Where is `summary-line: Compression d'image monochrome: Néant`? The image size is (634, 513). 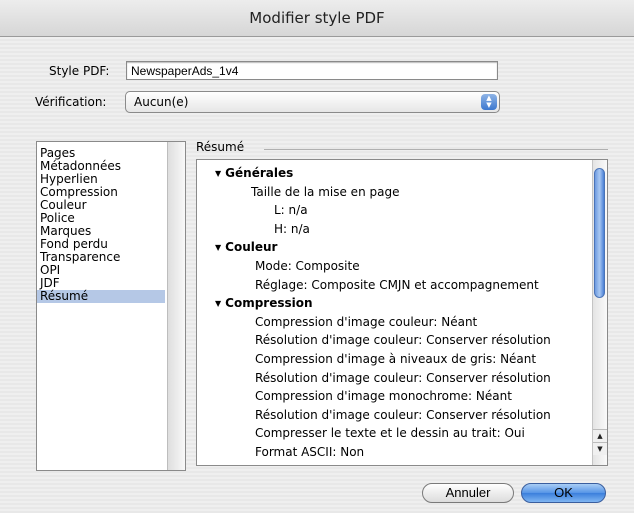
summary-line: Compression d'image monochrome: Néant is located at coordinates (383, 396).